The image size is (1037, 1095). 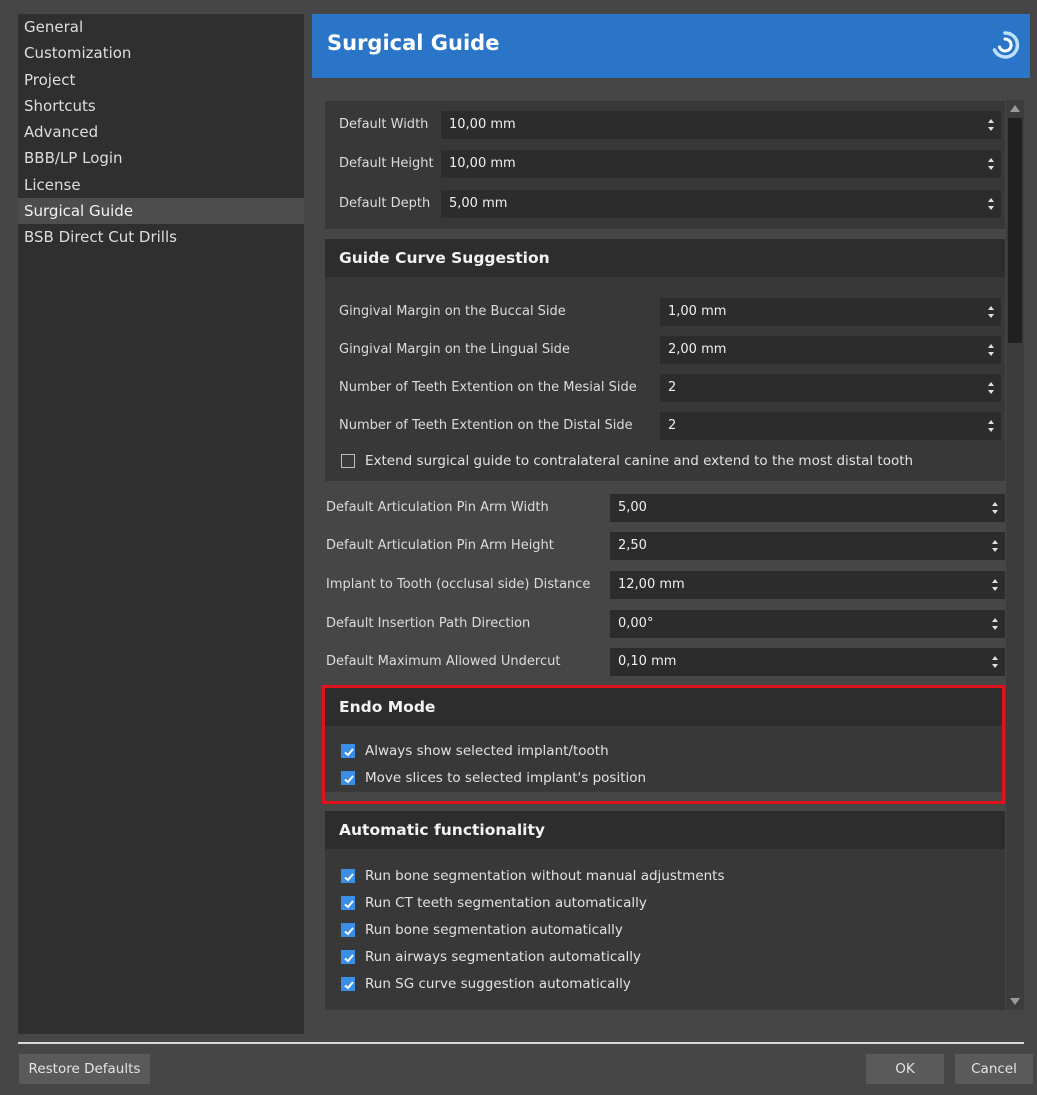 What do you see at coordinates (161, 106) in the screenshot?
I see `sidebar-item-shortcuts: Shortcuts` at bounding box center [161, 106].